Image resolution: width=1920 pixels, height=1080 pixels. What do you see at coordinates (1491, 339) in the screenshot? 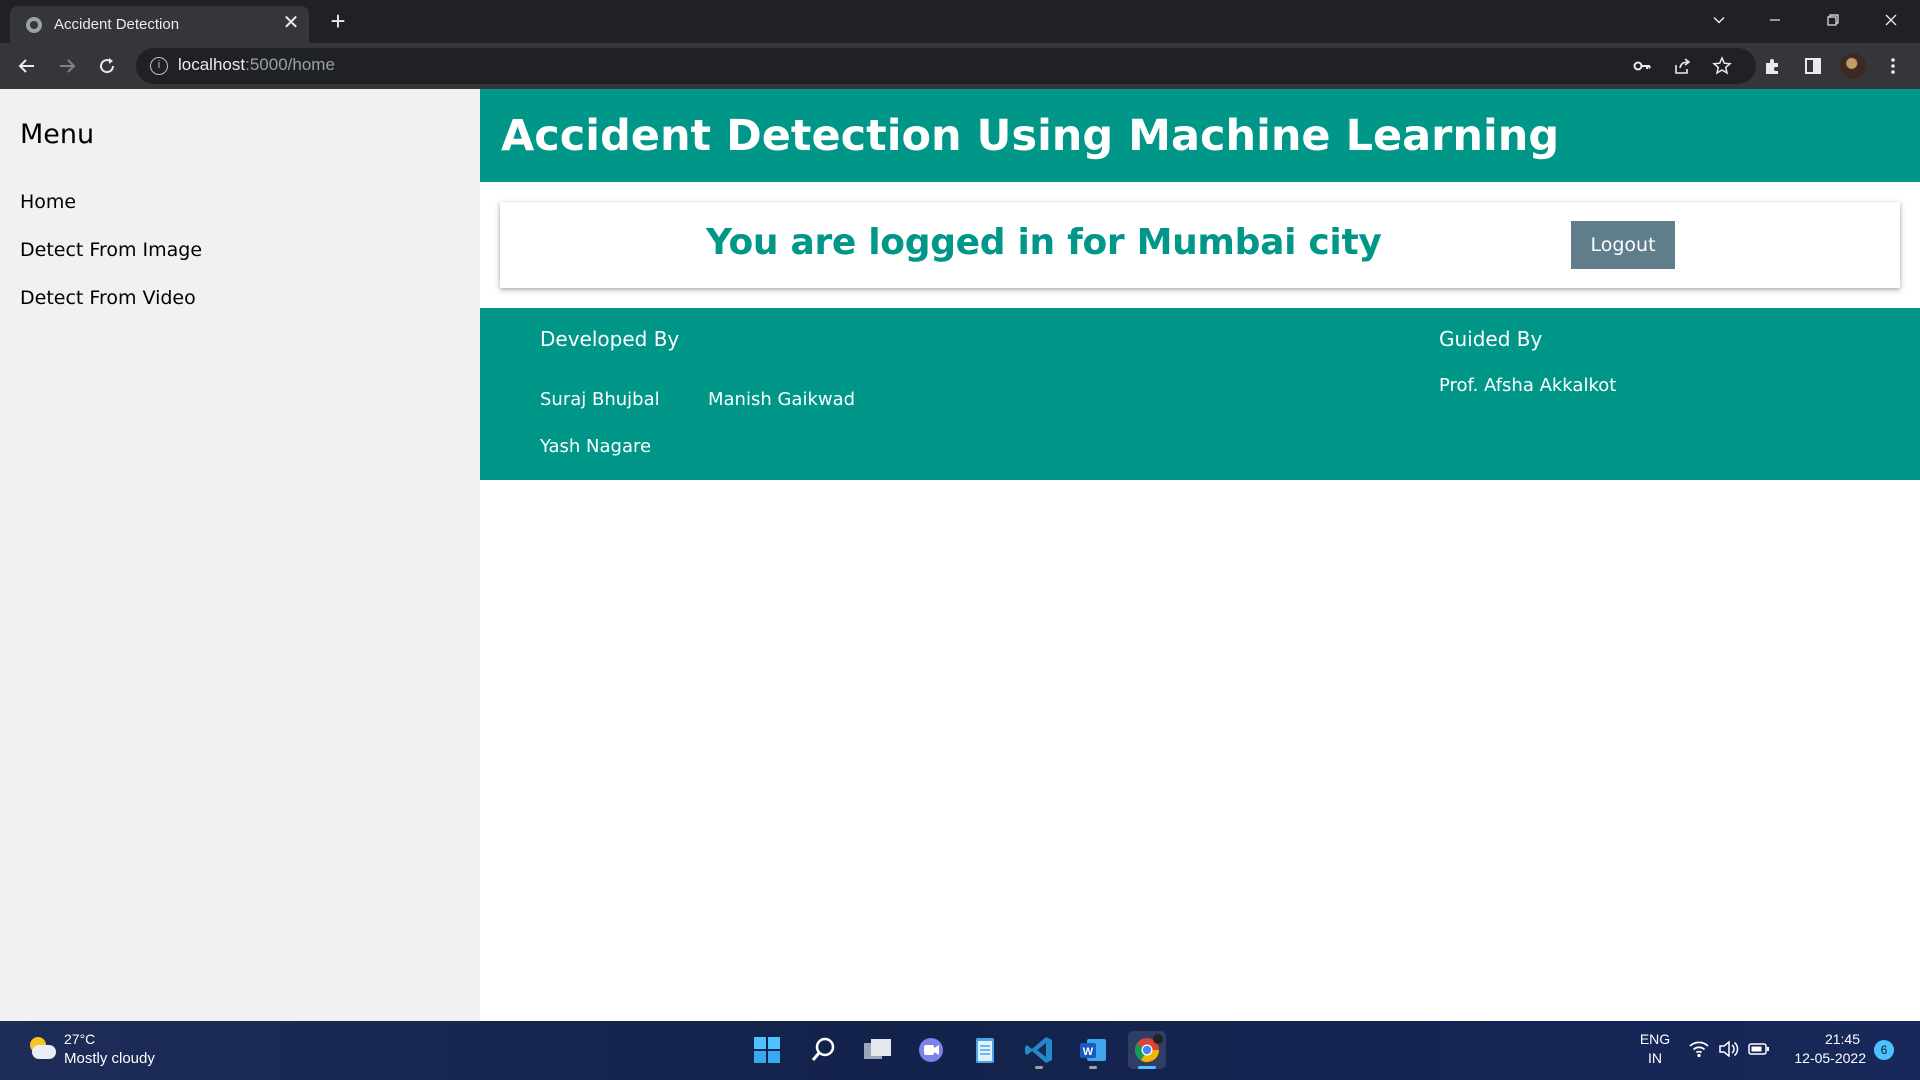
I see `guided-by-heading: Guided By` at bounding box center [1491, 339].